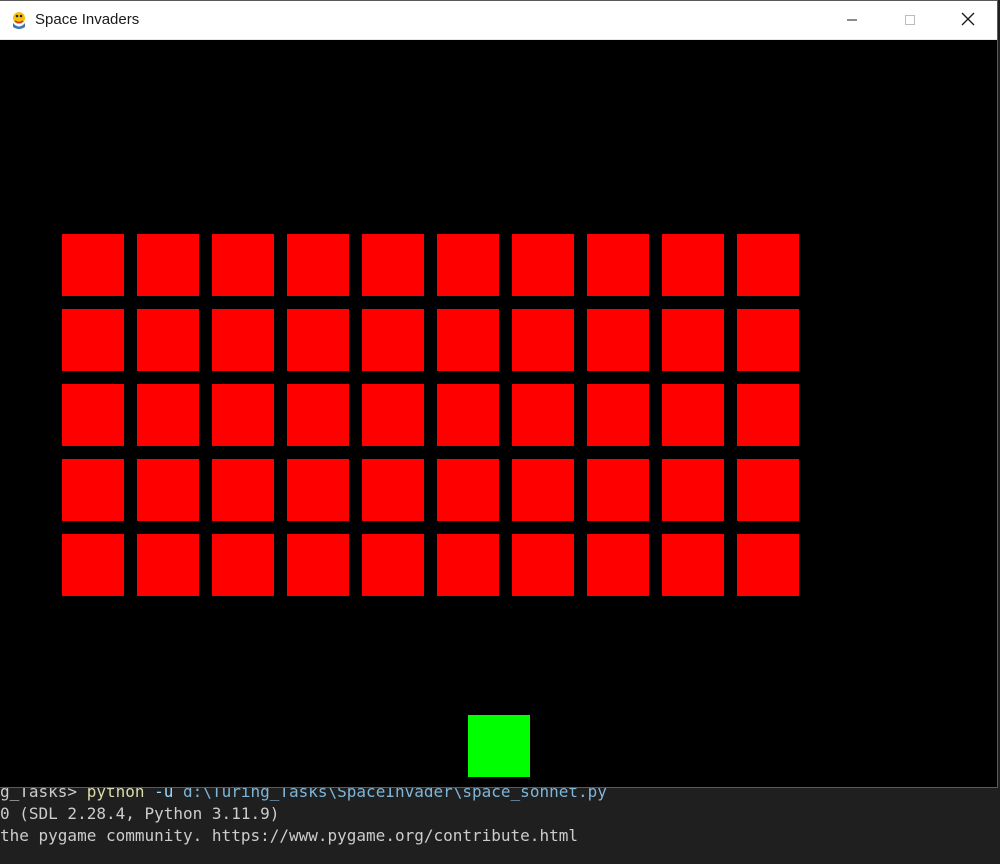  What do you see at coordinates (87, 19) in the screenshot?
I see `window-title: Space Invaders` at bounding box center [87, 19].